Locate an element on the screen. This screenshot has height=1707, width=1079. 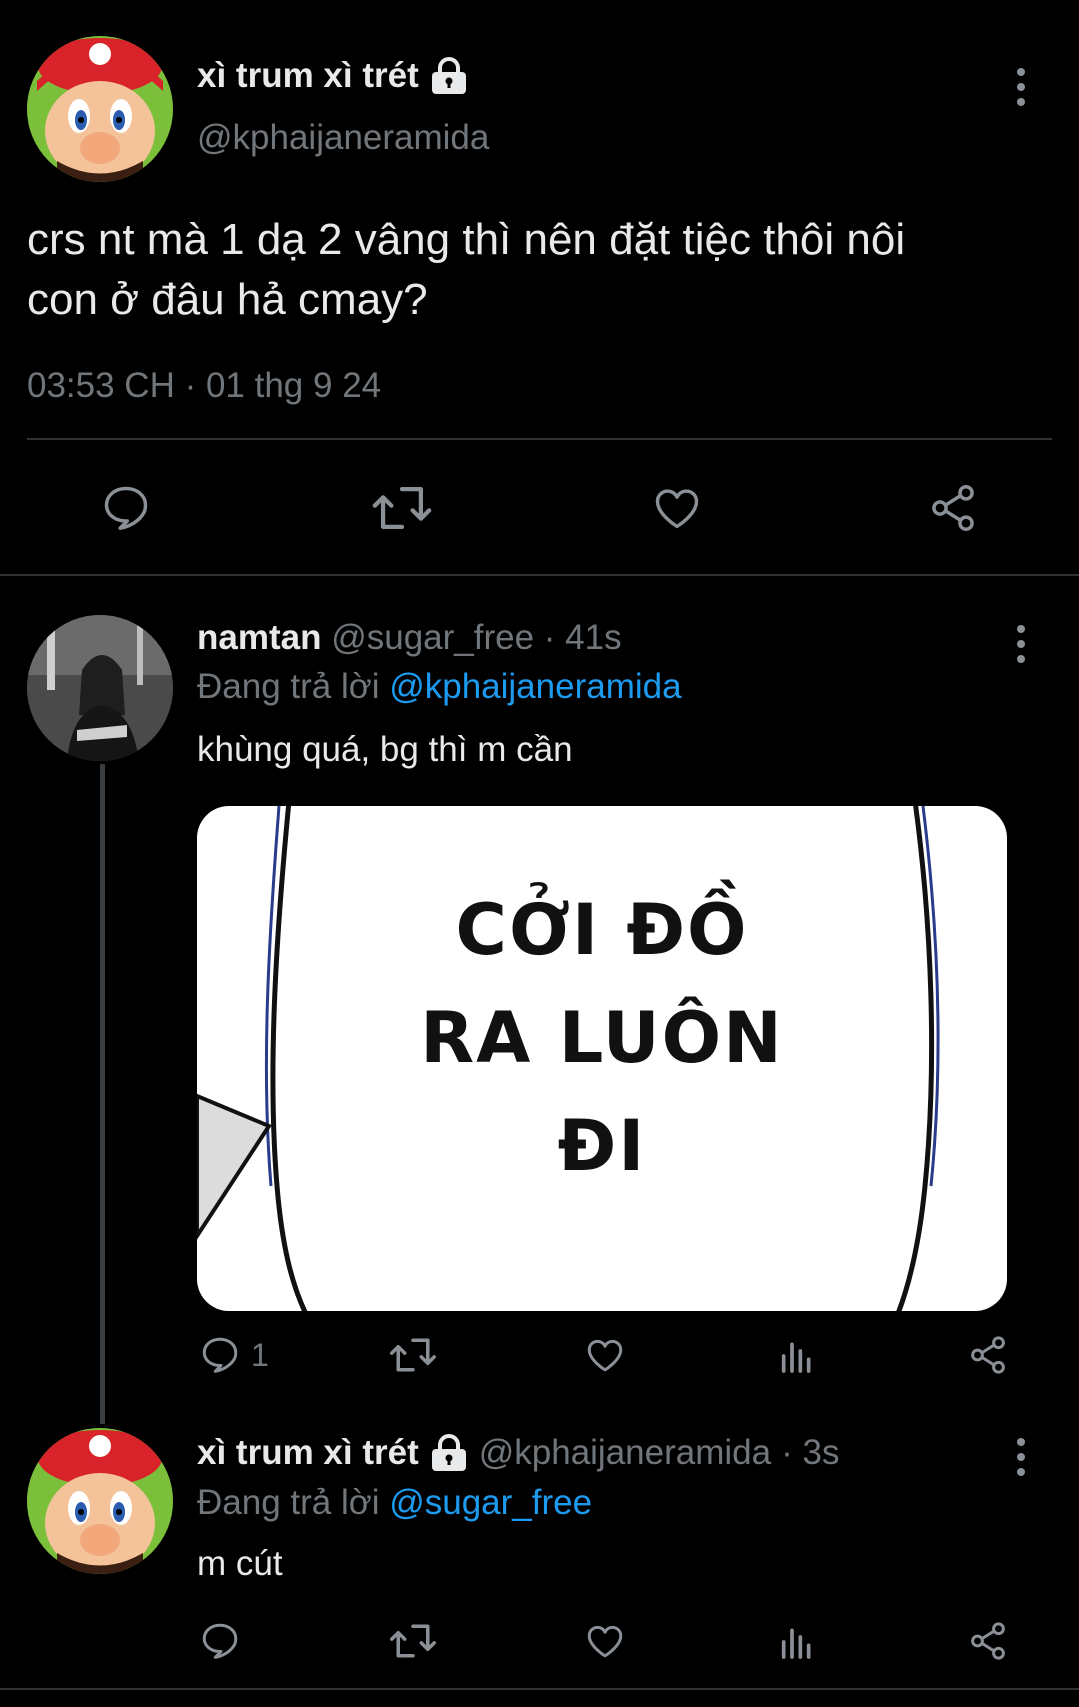
thread-line is located at coordinates (102, 1094).